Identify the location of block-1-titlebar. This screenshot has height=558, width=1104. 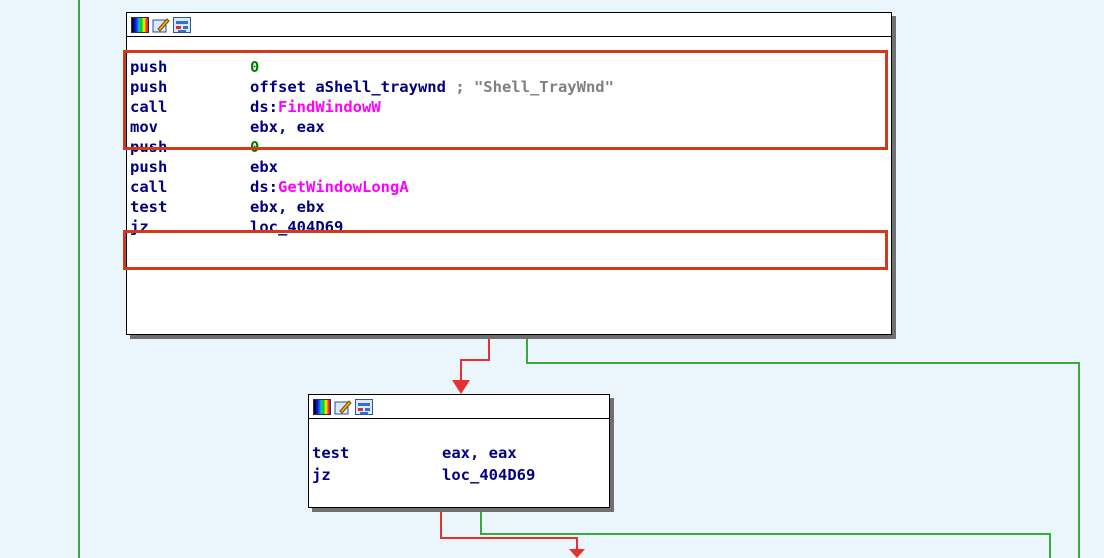
(509, 25).